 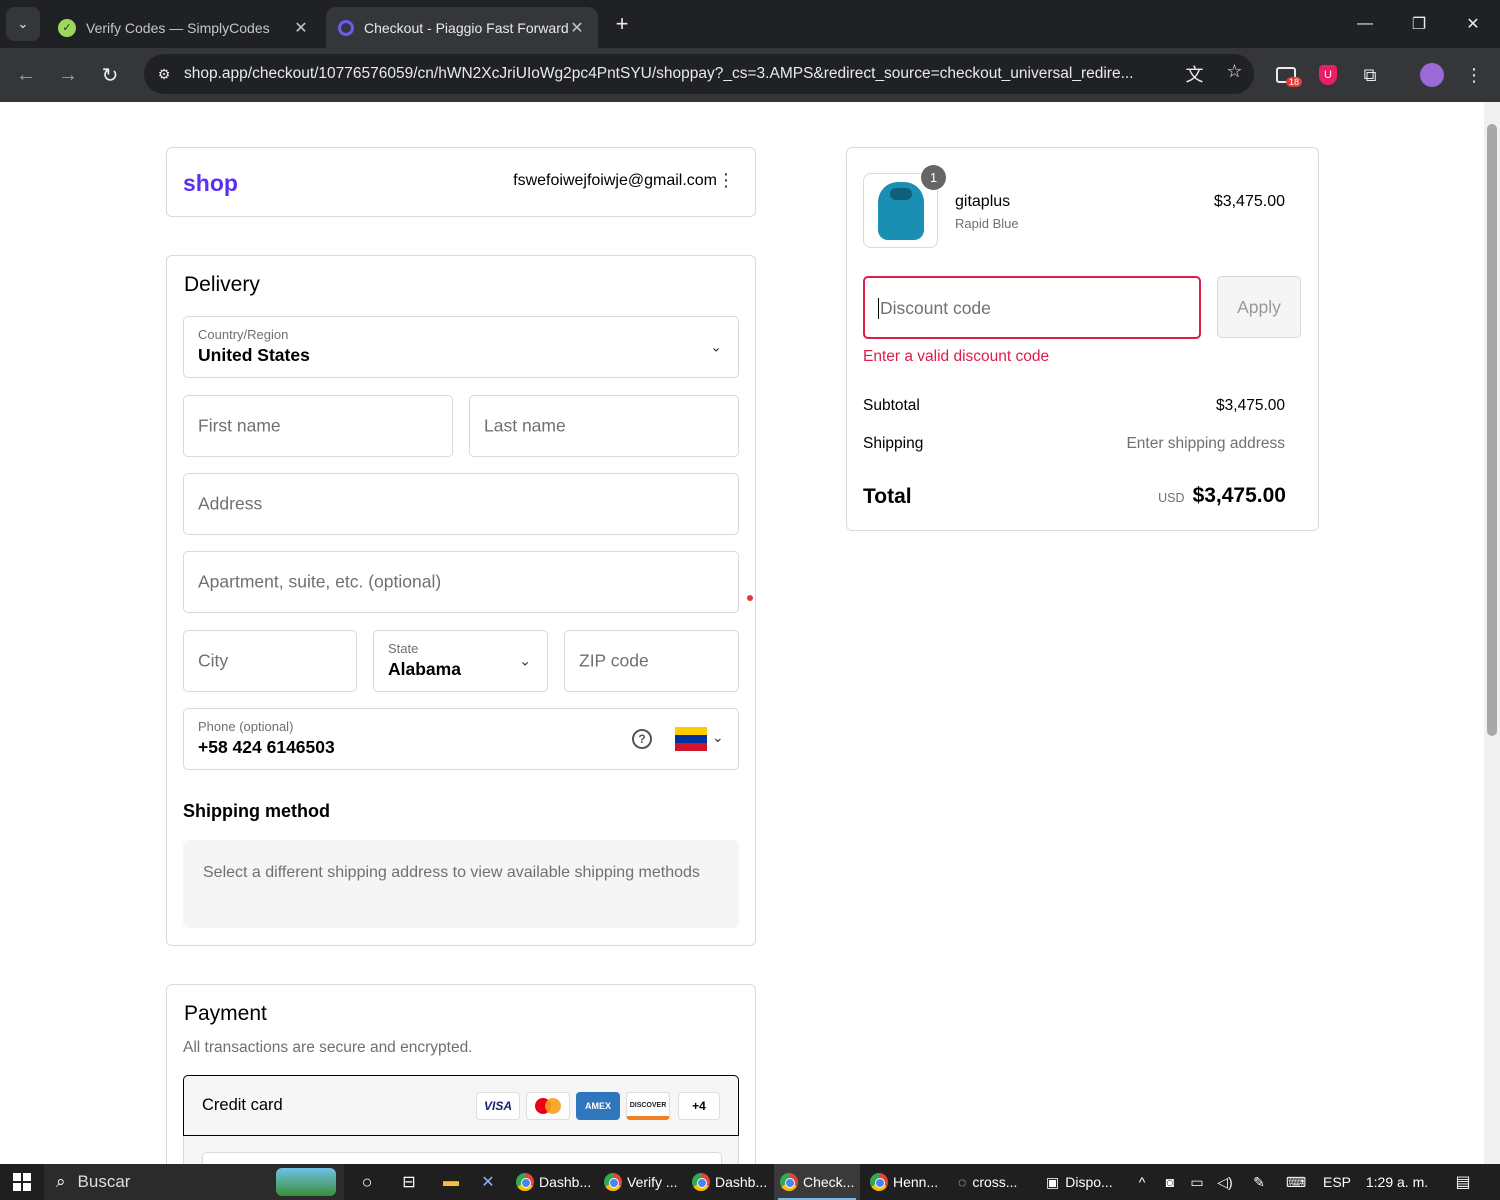 I want to click on help-icon: ?, so click(x=642, y=739).